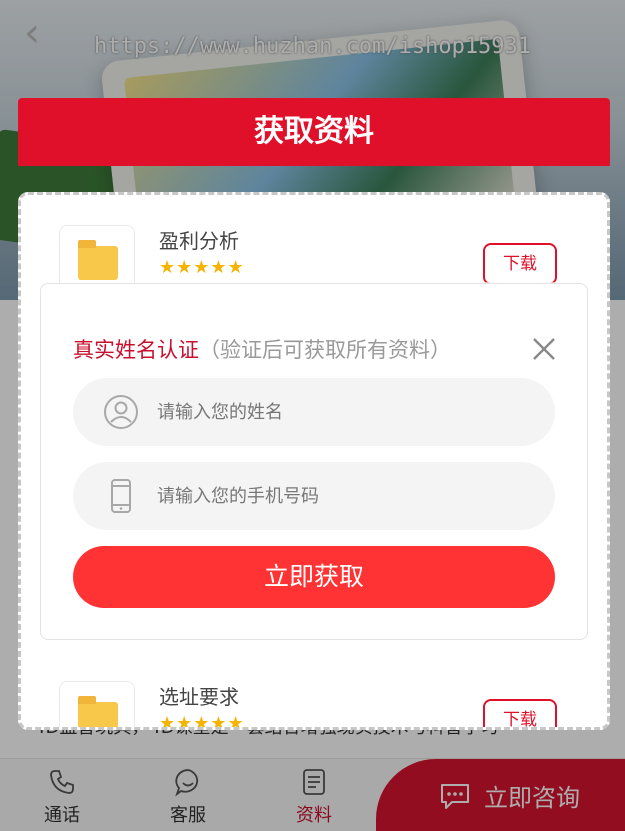 This screenshot has width=625, height=831. I want to click on material-item: 选址要求 ★★★★★ 下载, so click(319, 705).